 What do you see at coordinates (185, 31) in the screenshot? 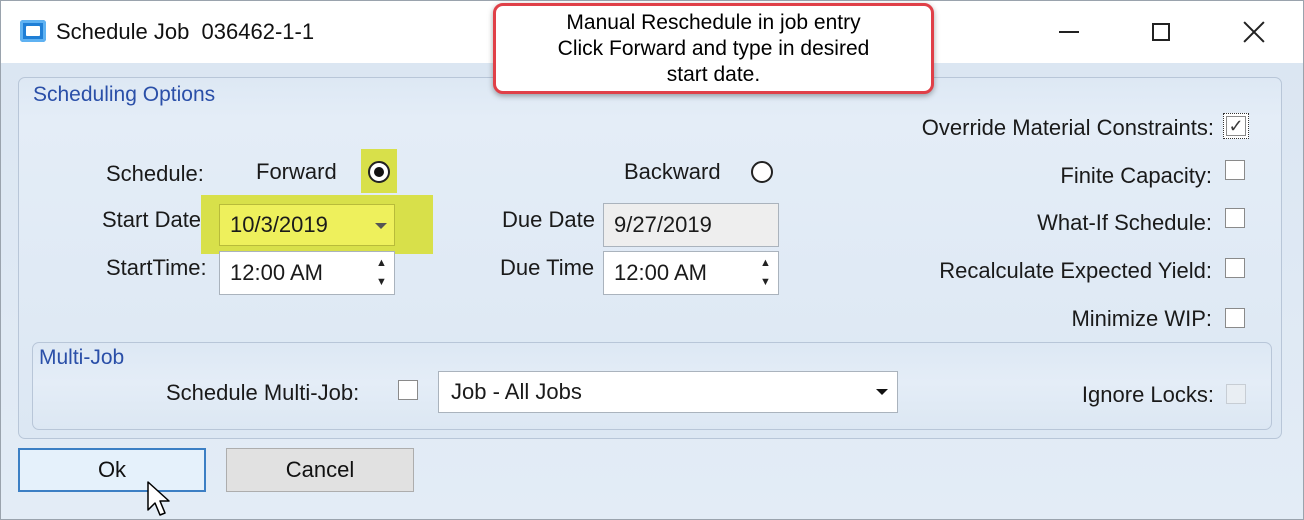
I see `window-title: Schedule Job 036462-1-1` at bounding box center [185, 31].